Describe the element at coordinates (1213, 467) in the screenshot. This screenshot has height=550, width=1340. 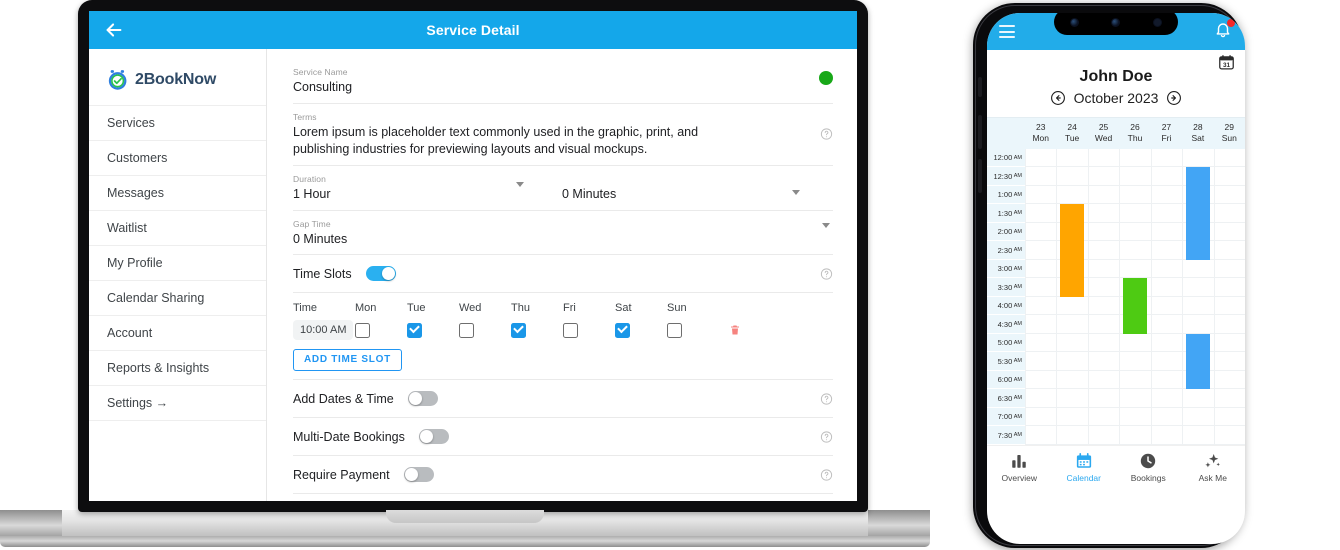
I see `phone-nav-item-ask-me: Ask Me` at that location.